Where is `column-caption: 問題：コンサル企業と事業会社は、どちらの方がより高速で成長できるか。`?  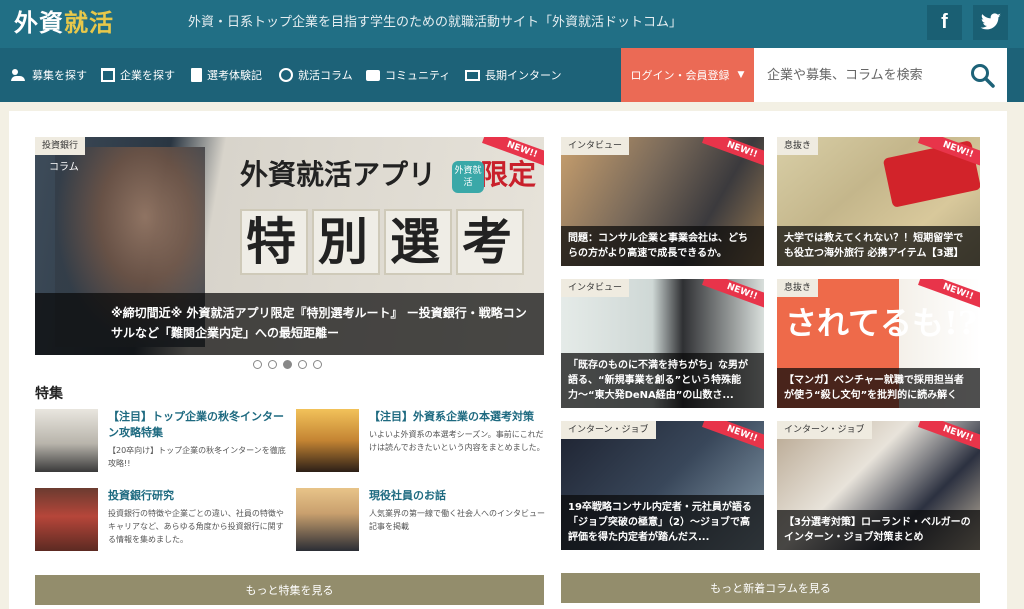
column-caption: 問題：コンサル企業と事業会社は、どちらの方がより高速で成長できるか。 is located at coordinates (662, 246).